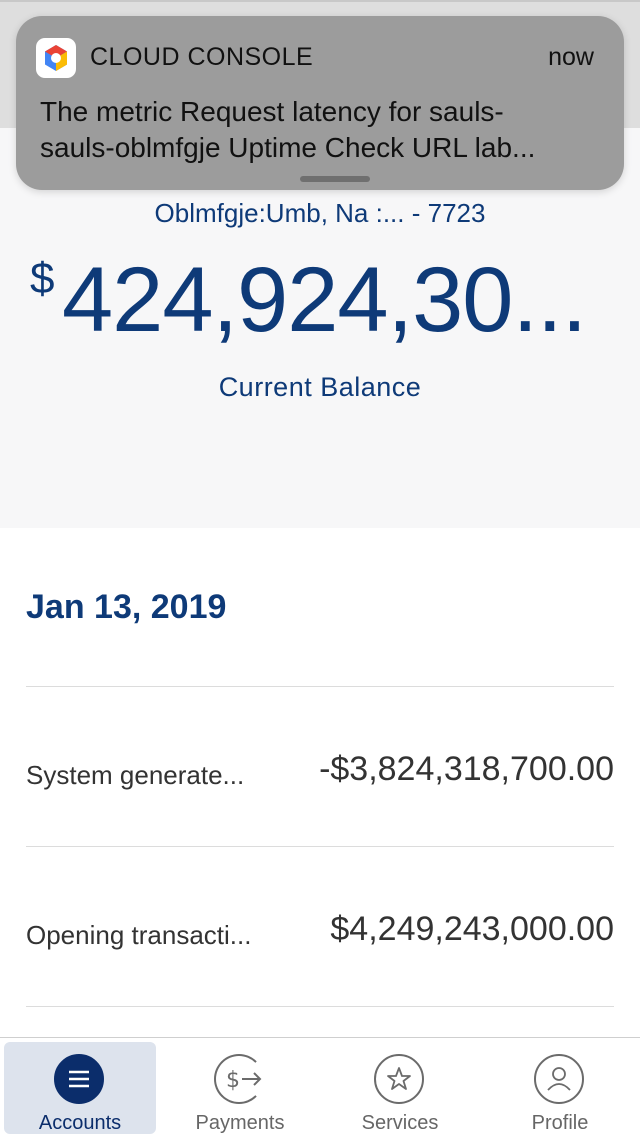 The height and width of the screenshot is (1137, 640). I want to click on notification-app-name: CLOUD CONSOLE, so click(202, 57).